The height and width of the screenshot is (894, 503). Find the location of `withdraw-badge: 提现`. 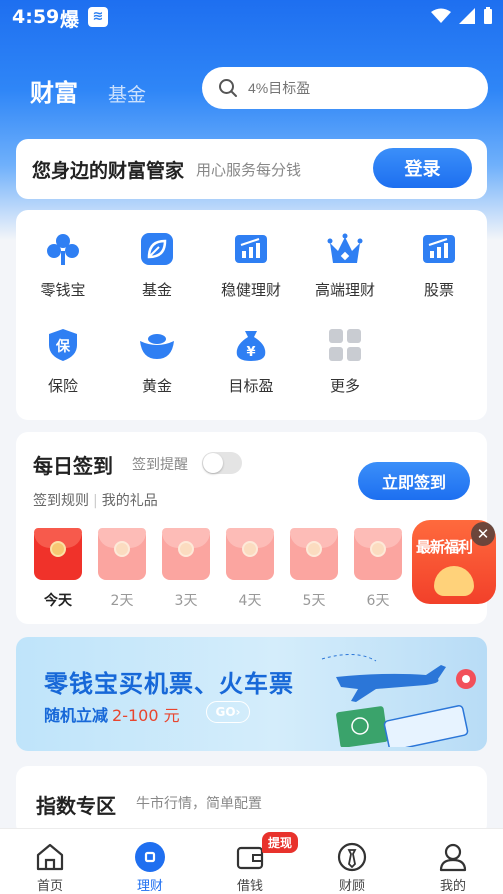

withdraw-badge: 提现 is located at coordinates (280, 842).